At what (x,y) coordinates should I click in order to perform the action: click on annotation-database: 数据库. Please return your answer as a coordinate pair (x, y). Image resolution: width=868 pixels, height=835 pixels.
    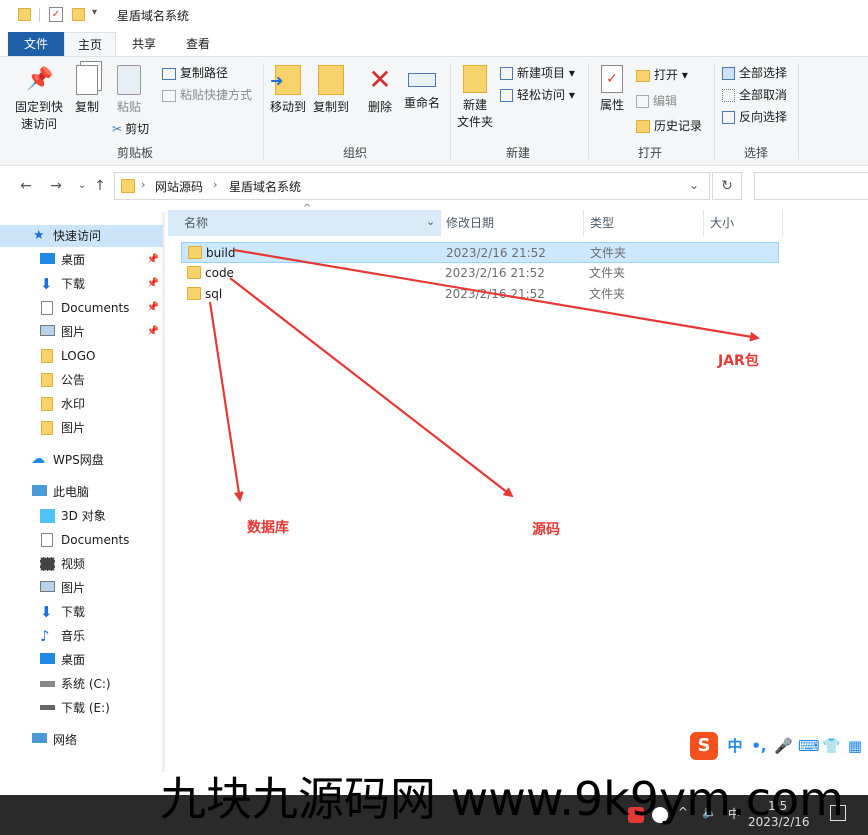
    Looking at the image, I should click on (268, 528).